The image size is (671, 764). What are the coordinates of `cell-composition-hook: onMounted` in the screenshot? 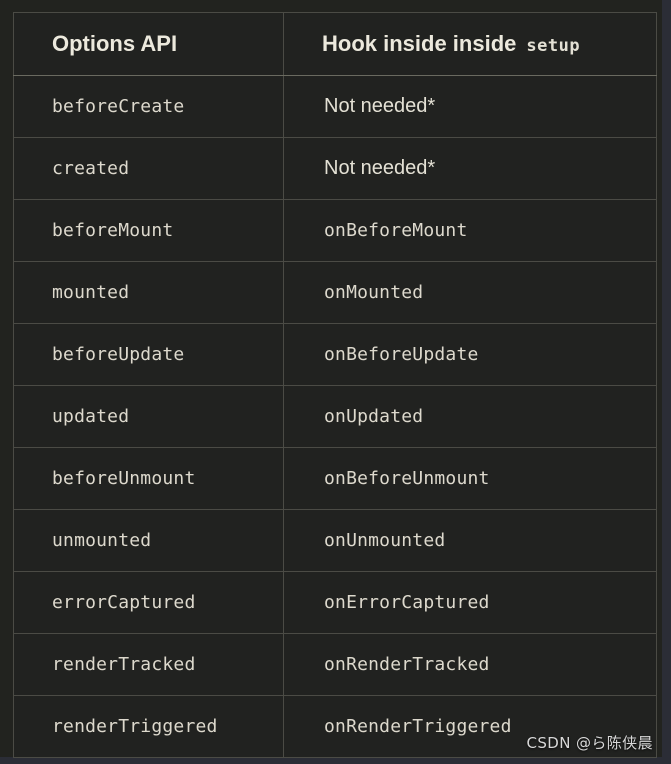 It's located at (470, 292).